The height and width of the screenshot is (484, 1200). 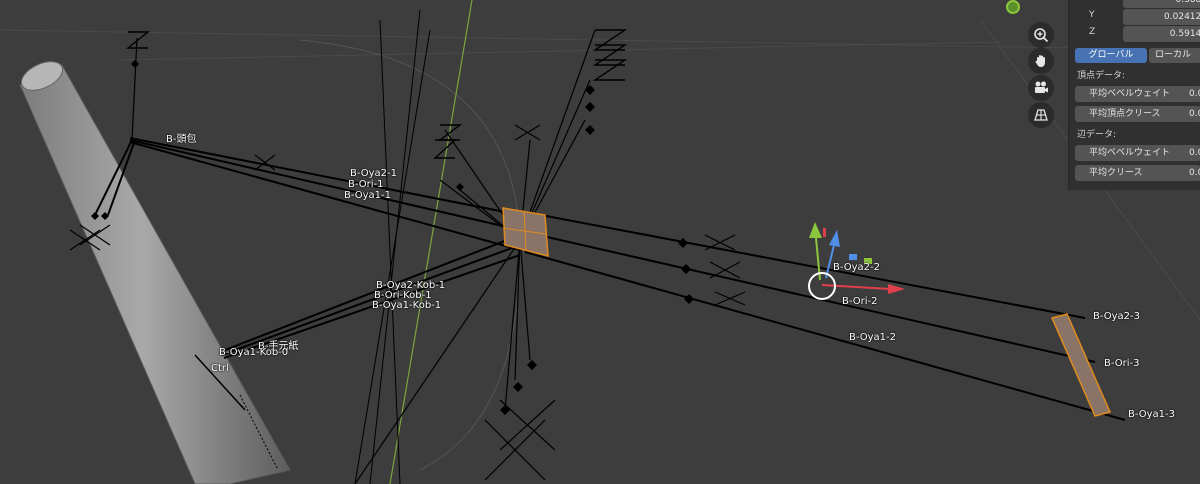 I want to click on hand-pan-icon, so click(x=1040, y=61).